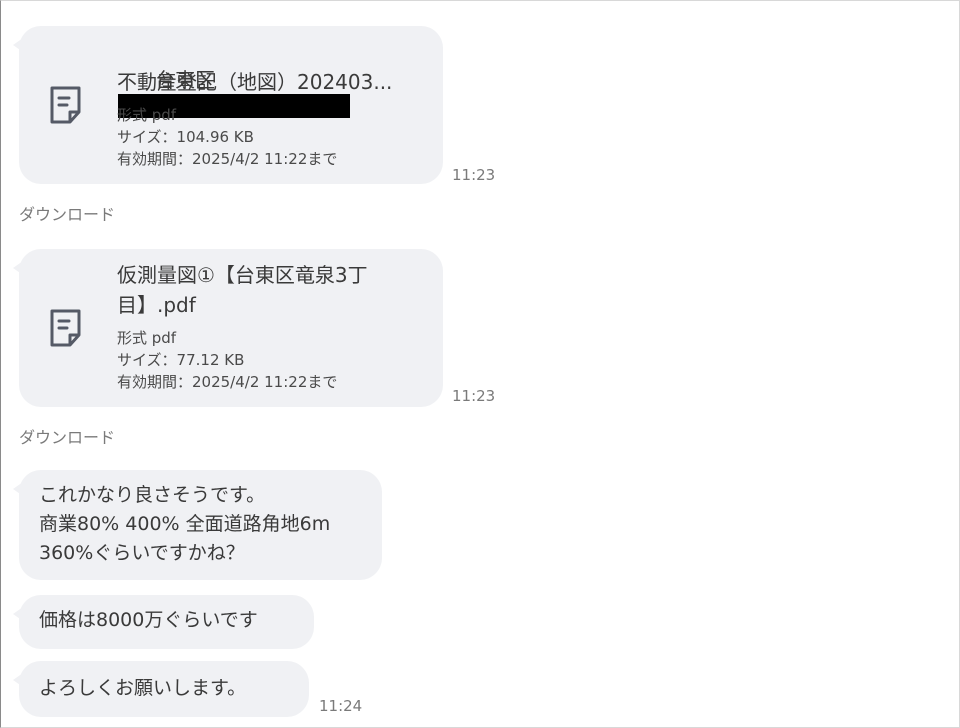 This screenshot has width=960, height=728. What do you see at coordinates (242, 275) in the screenshot?
I see `file-name-line-1: 仮測量図①【台東区竜泉3丁` at bounding box center [242, 275].